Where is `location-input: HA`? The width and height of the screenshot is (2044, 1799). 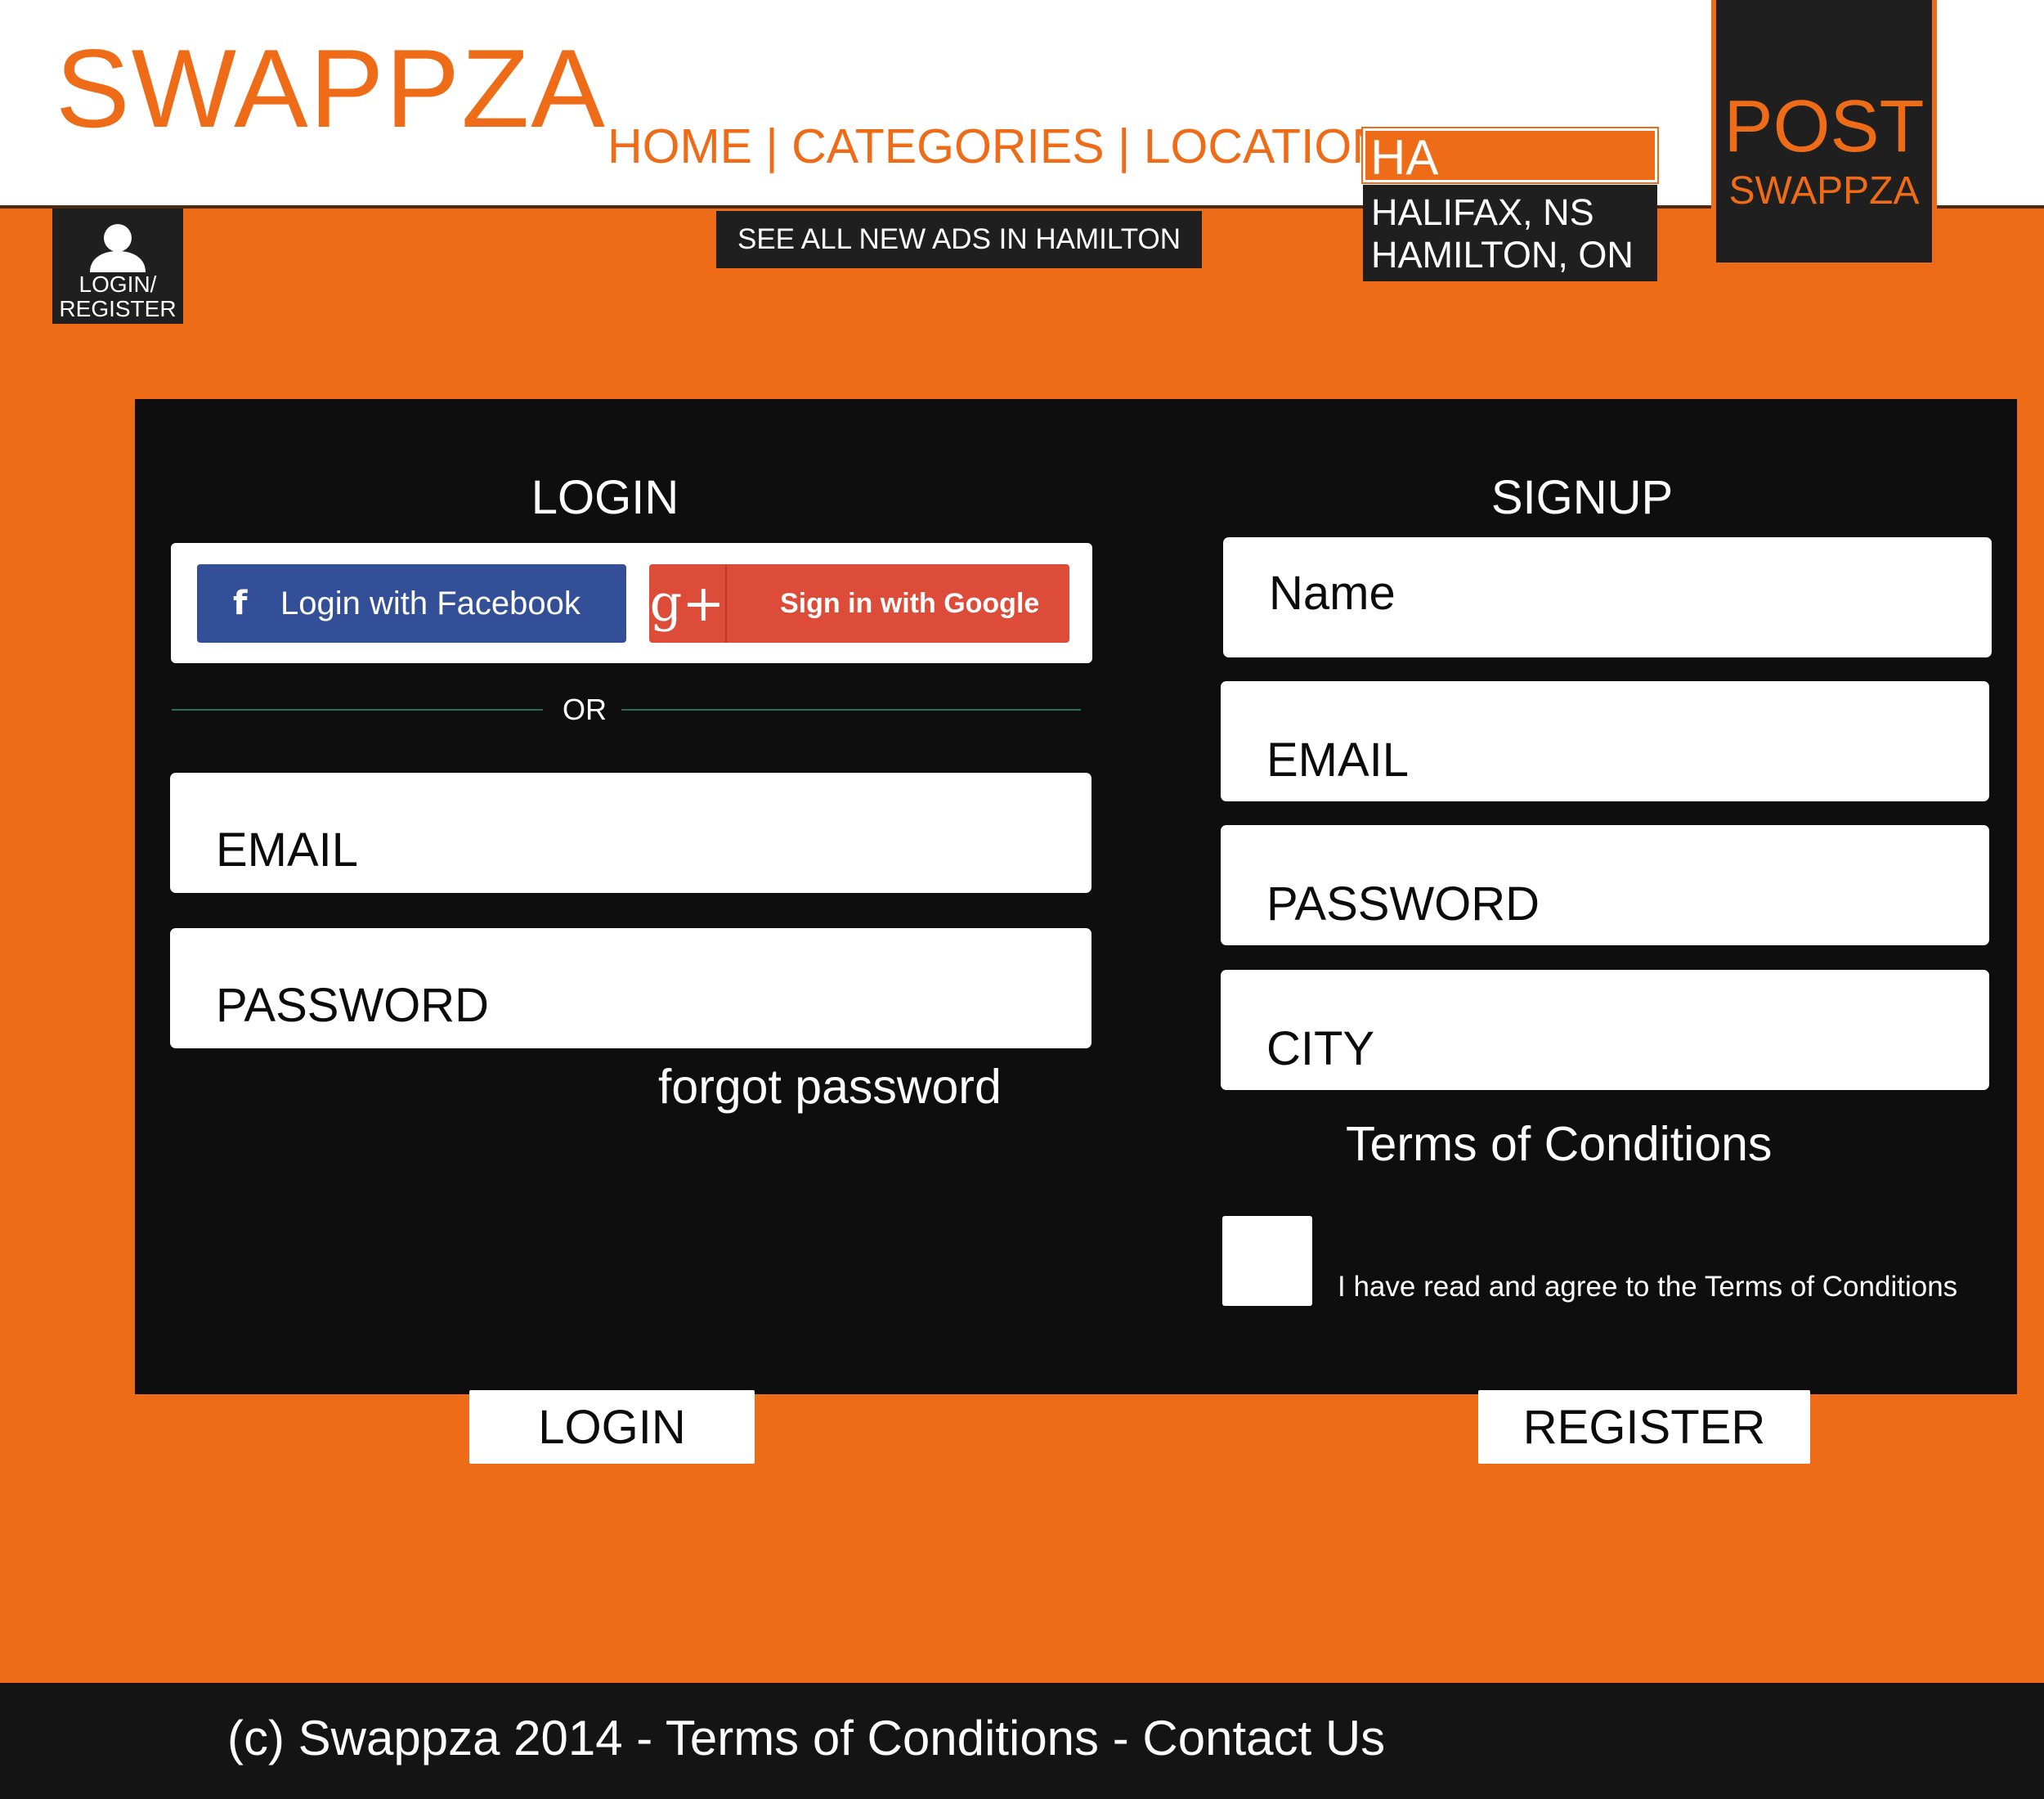 location-input: HA is located at coordinates (1510, 156).